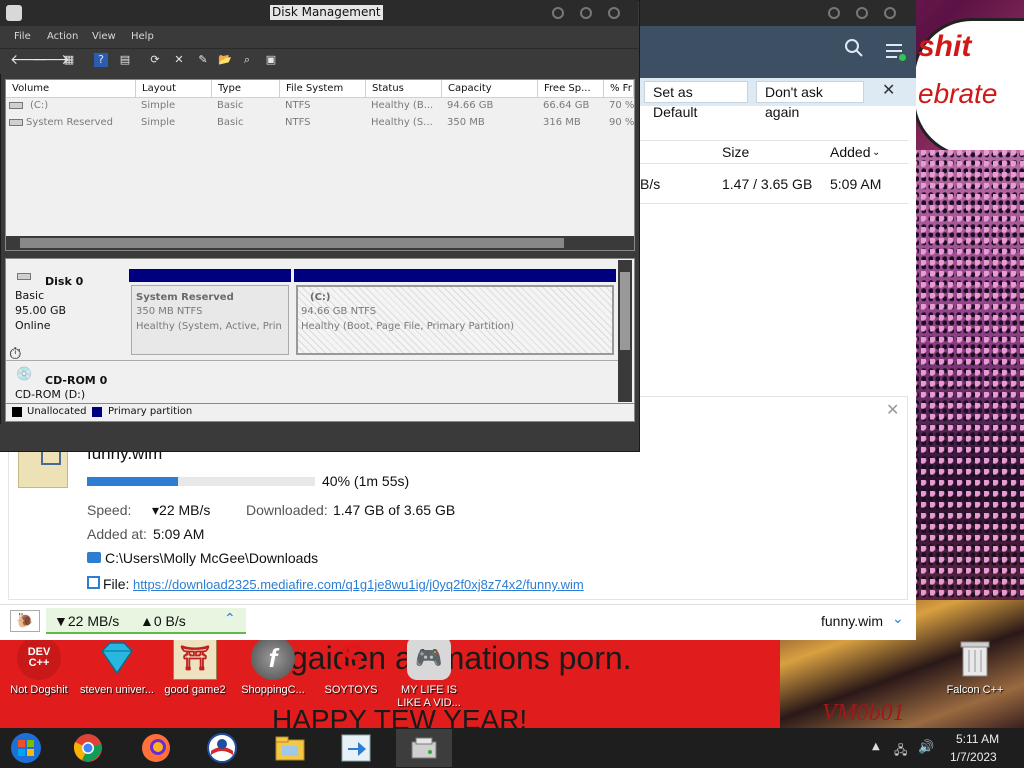 The width and height of the screenshot is (1024, 768). What do you see at coordinates (125, 60) in the screenshot?
I see `properties-icon: ▤` at bounding box center [125, 60].